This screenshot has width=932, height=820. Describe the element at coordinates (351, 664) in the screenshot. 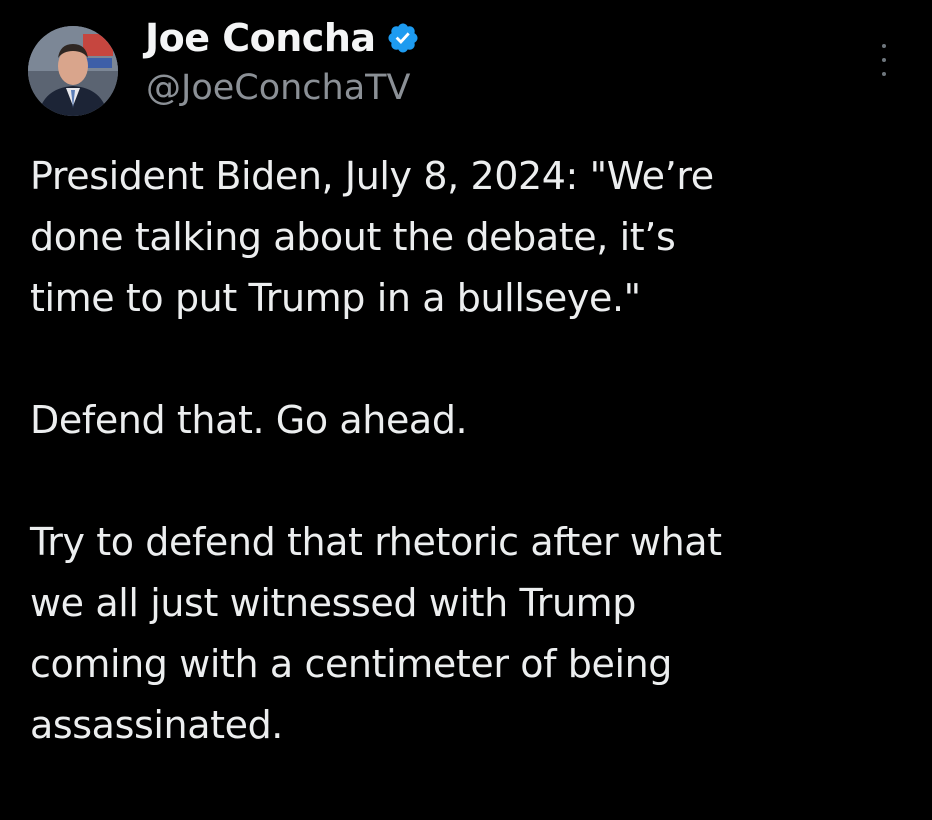

I see `tweet-line: coming with a centimeter of being` at that location.